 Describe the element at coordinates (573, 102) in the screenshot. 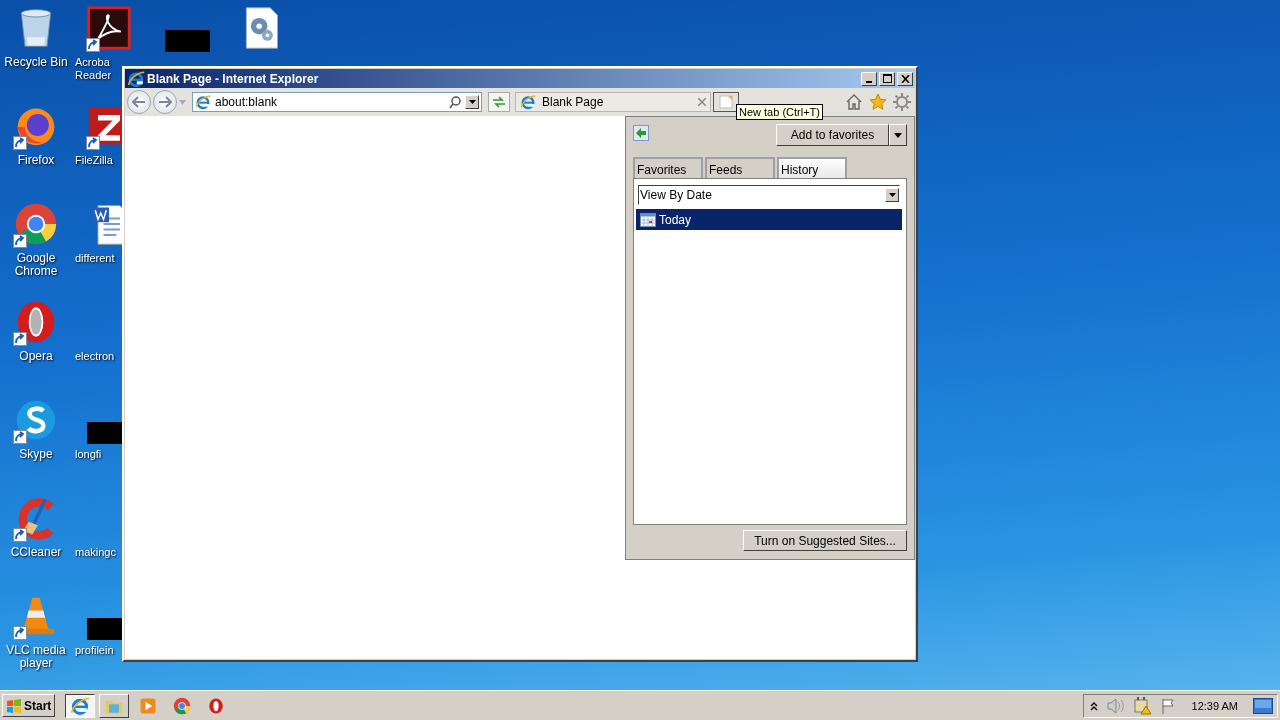

I see `tab-title: Blank Page` at that location.